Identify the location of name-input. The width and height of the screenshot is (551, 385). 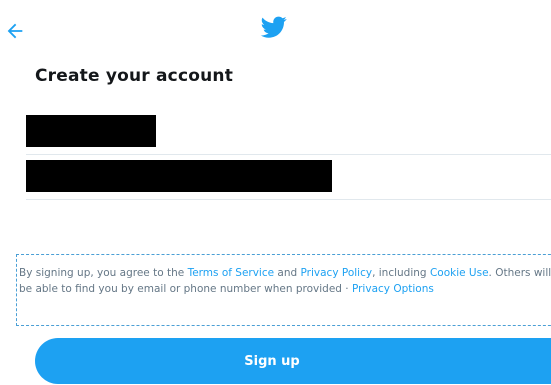
(288, 135).